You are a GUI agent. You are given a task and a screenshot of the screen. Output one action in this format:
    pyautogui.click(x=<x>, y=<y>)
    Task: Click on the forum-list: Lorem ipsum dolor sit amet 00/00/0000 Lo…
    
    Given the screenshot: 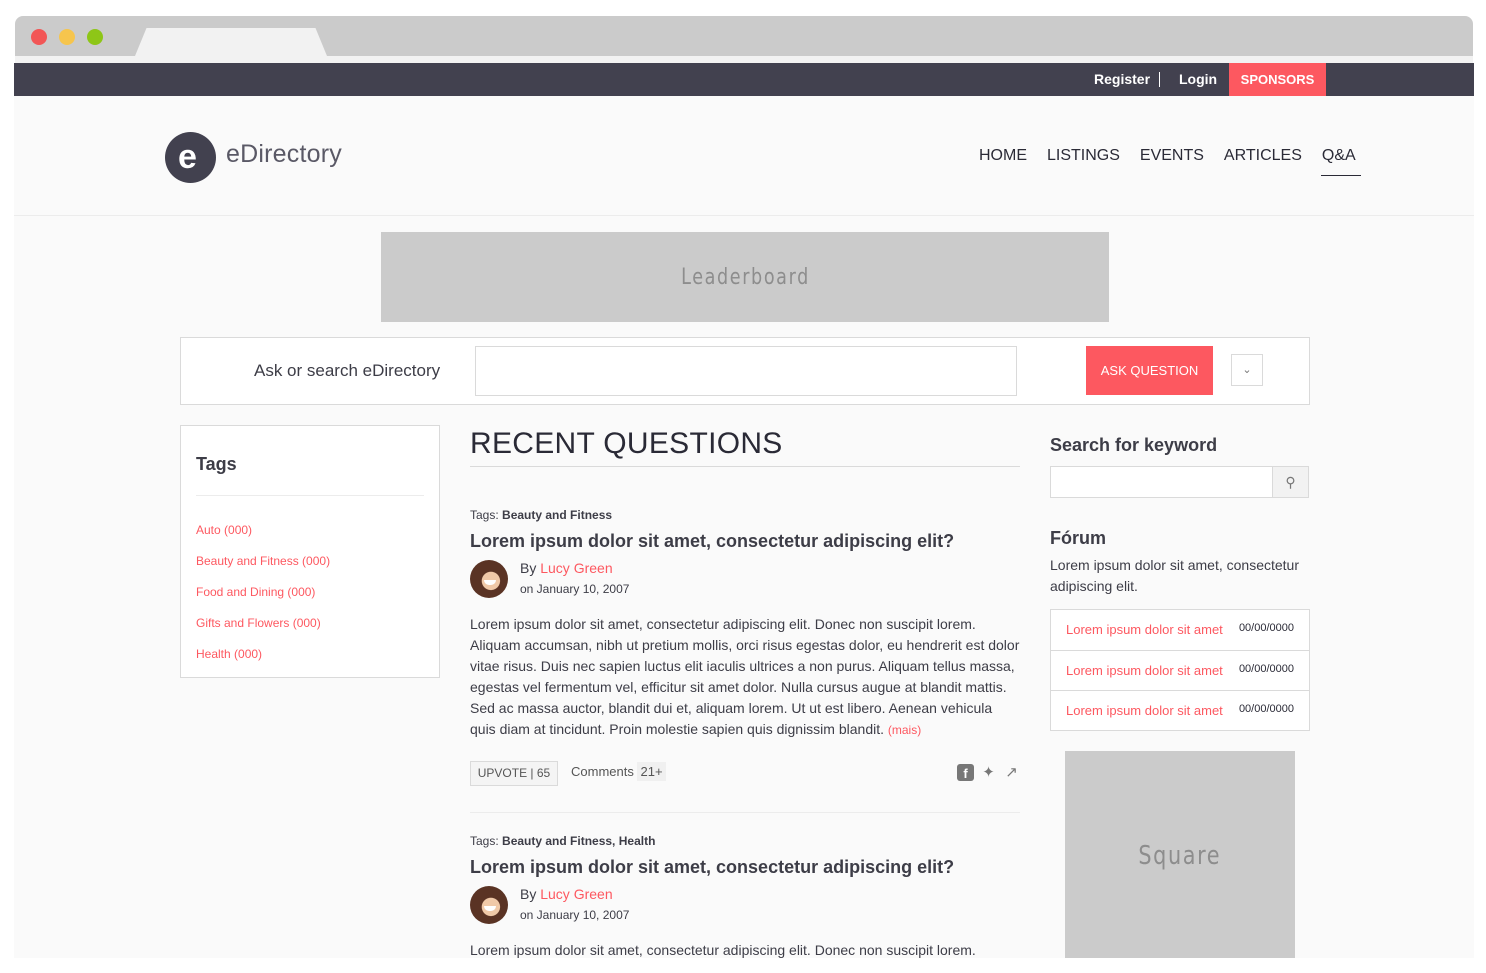 What is the action you would take?
    pyautogui.click(x=1180, y=670)
    